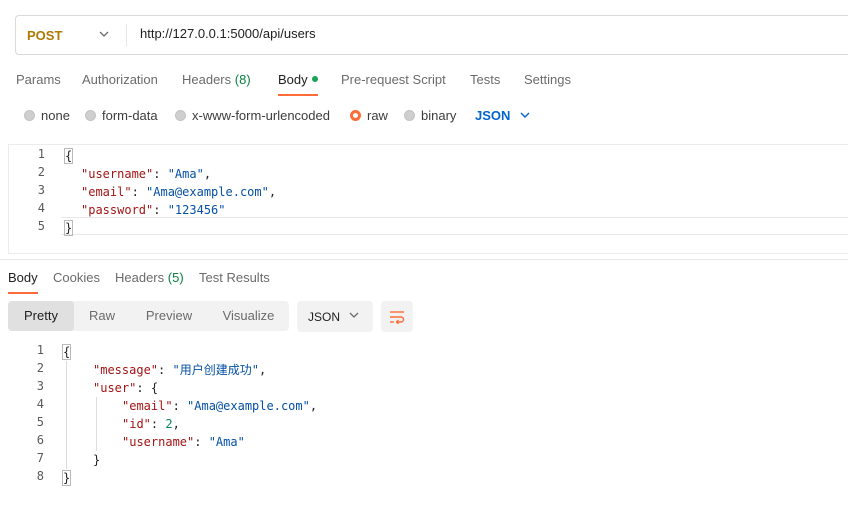 Image resolution: width=848 pixels, height=507 pixels. Describe the element at coordinates (102, 316) in the screenshot. I see `view-raw-button: Raw` at that location.